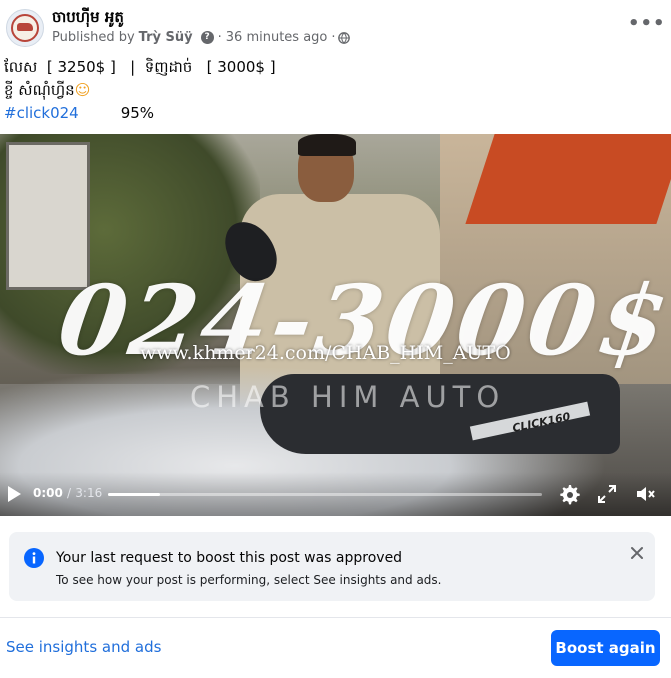  I want to click on page-name-link: ចាបហ៊ីម អូតូ, so click(88, 19).